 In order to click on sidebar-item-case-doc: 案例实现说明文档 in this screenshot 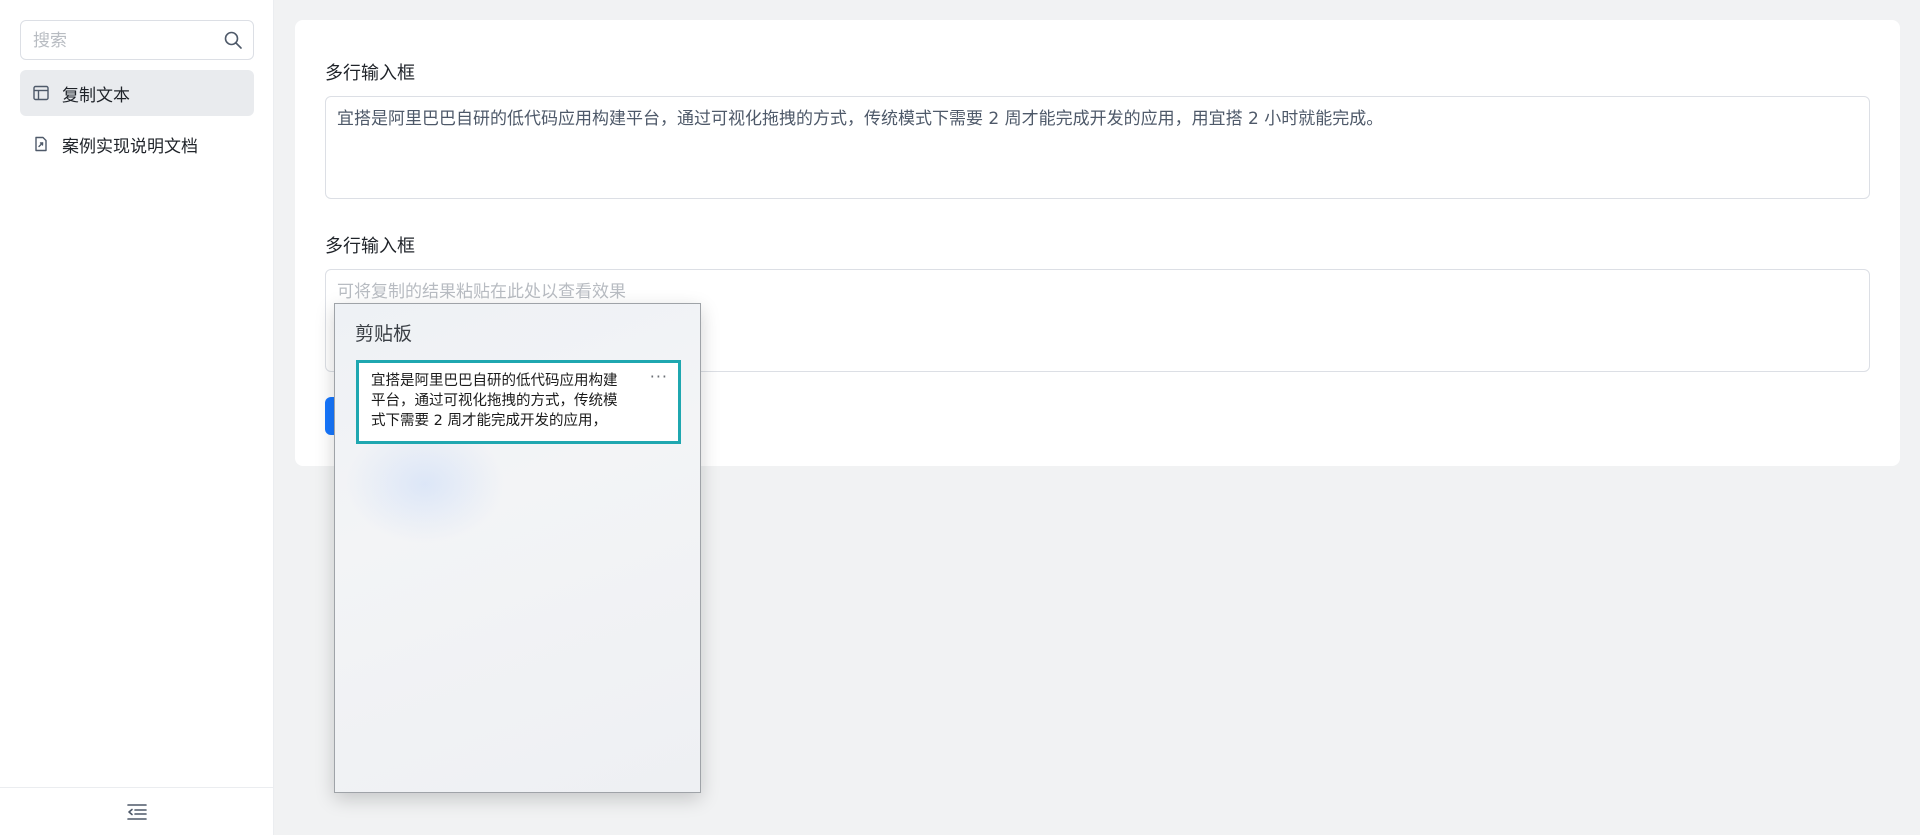, I will do `click(137, 144)`.